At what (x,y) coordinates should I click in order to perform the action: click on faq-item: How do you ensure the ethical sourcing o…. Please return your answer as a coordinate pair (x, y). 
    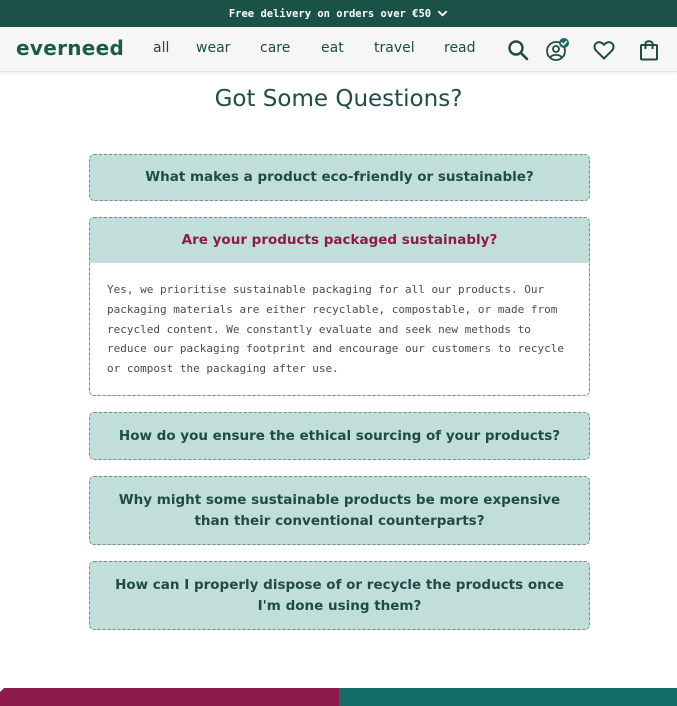
    Looking at the image, I should click on (339, 436).